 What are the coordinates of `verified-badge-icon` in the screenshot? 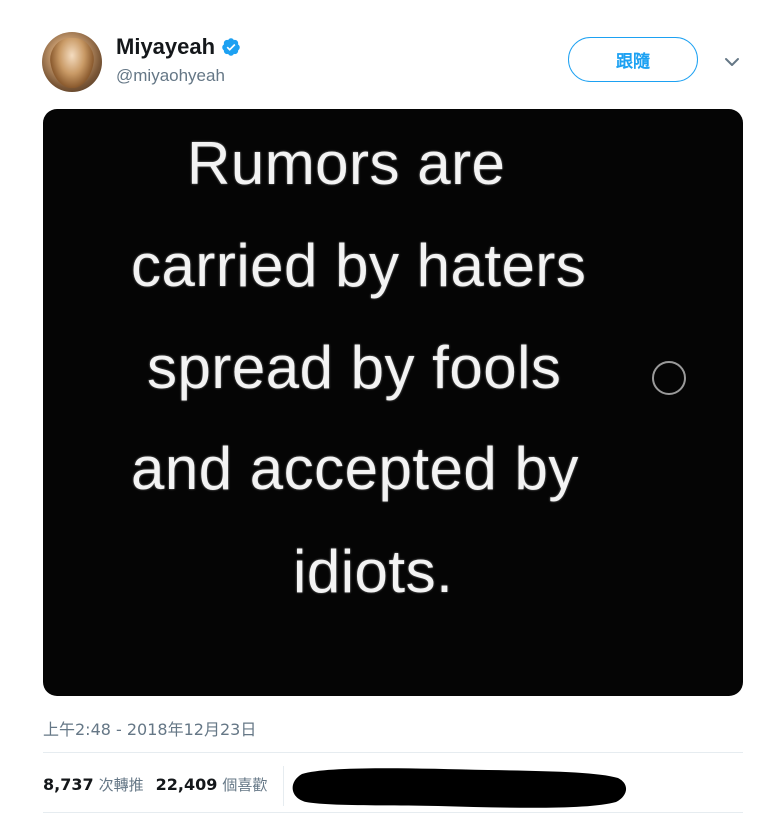 It's located at (231, 47).